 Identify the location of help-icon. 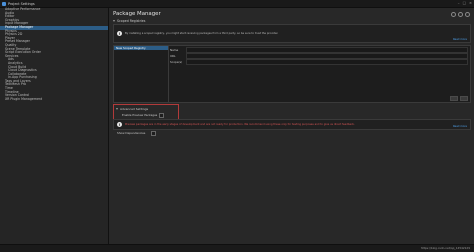
(453, 14).